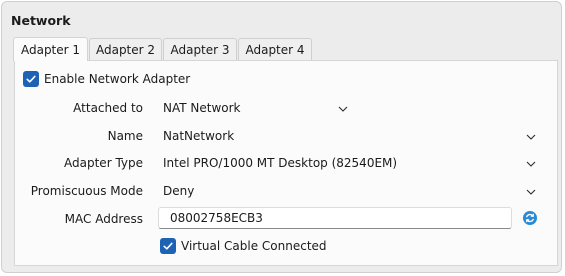 Image resolution: width=565 pixels, height=276 pixels. I want to click on tab-adapter-1: Adapter 1, so click(50, 49).